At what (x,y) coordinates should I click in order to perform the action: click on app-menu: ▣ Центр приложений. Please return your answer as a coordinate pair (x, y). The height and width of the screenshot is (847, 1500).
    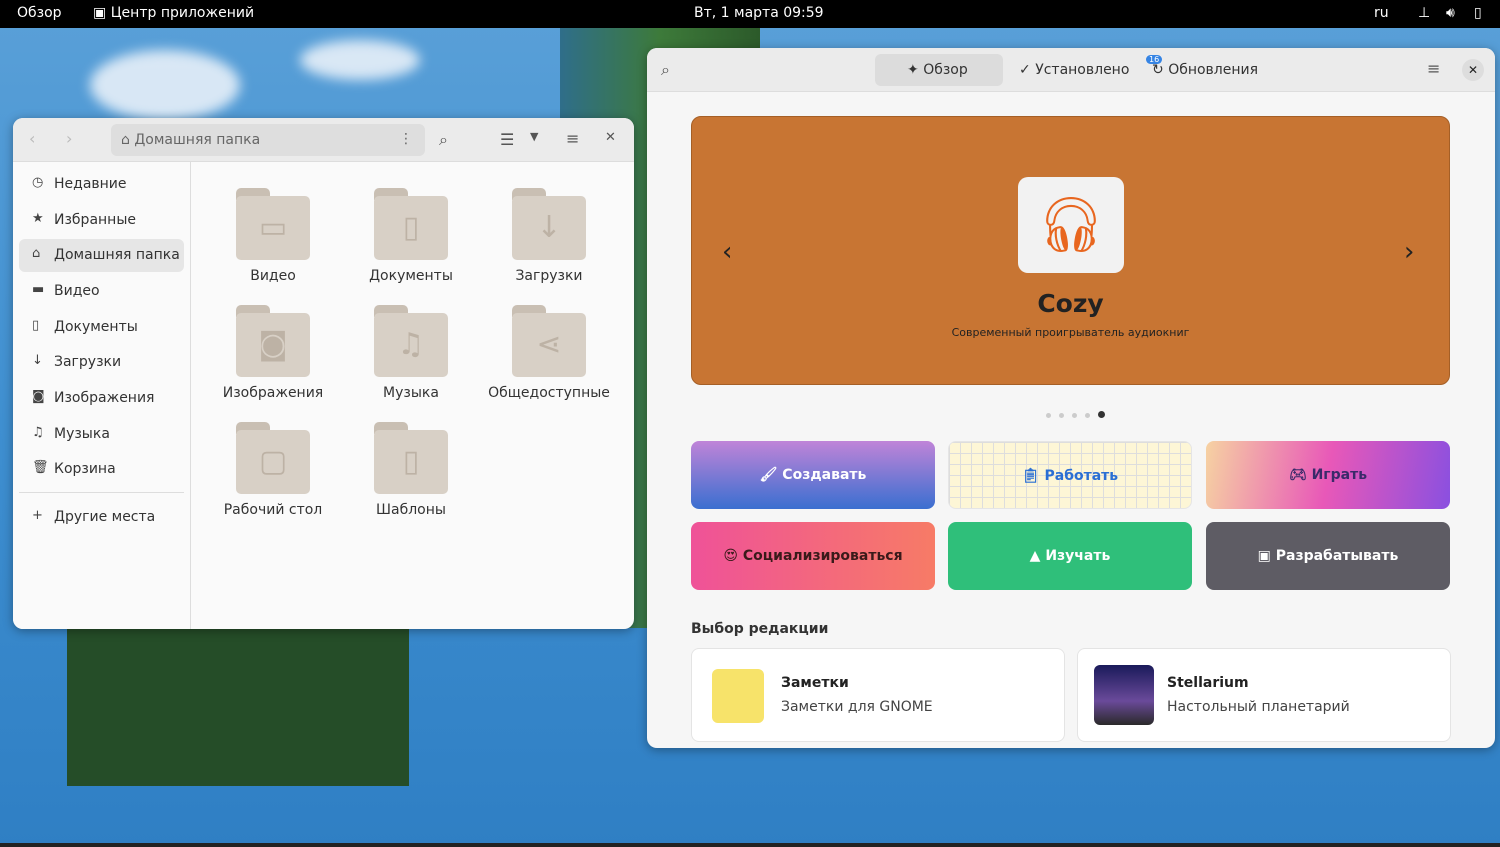
    Looking at the image, I should click on (173, 13).